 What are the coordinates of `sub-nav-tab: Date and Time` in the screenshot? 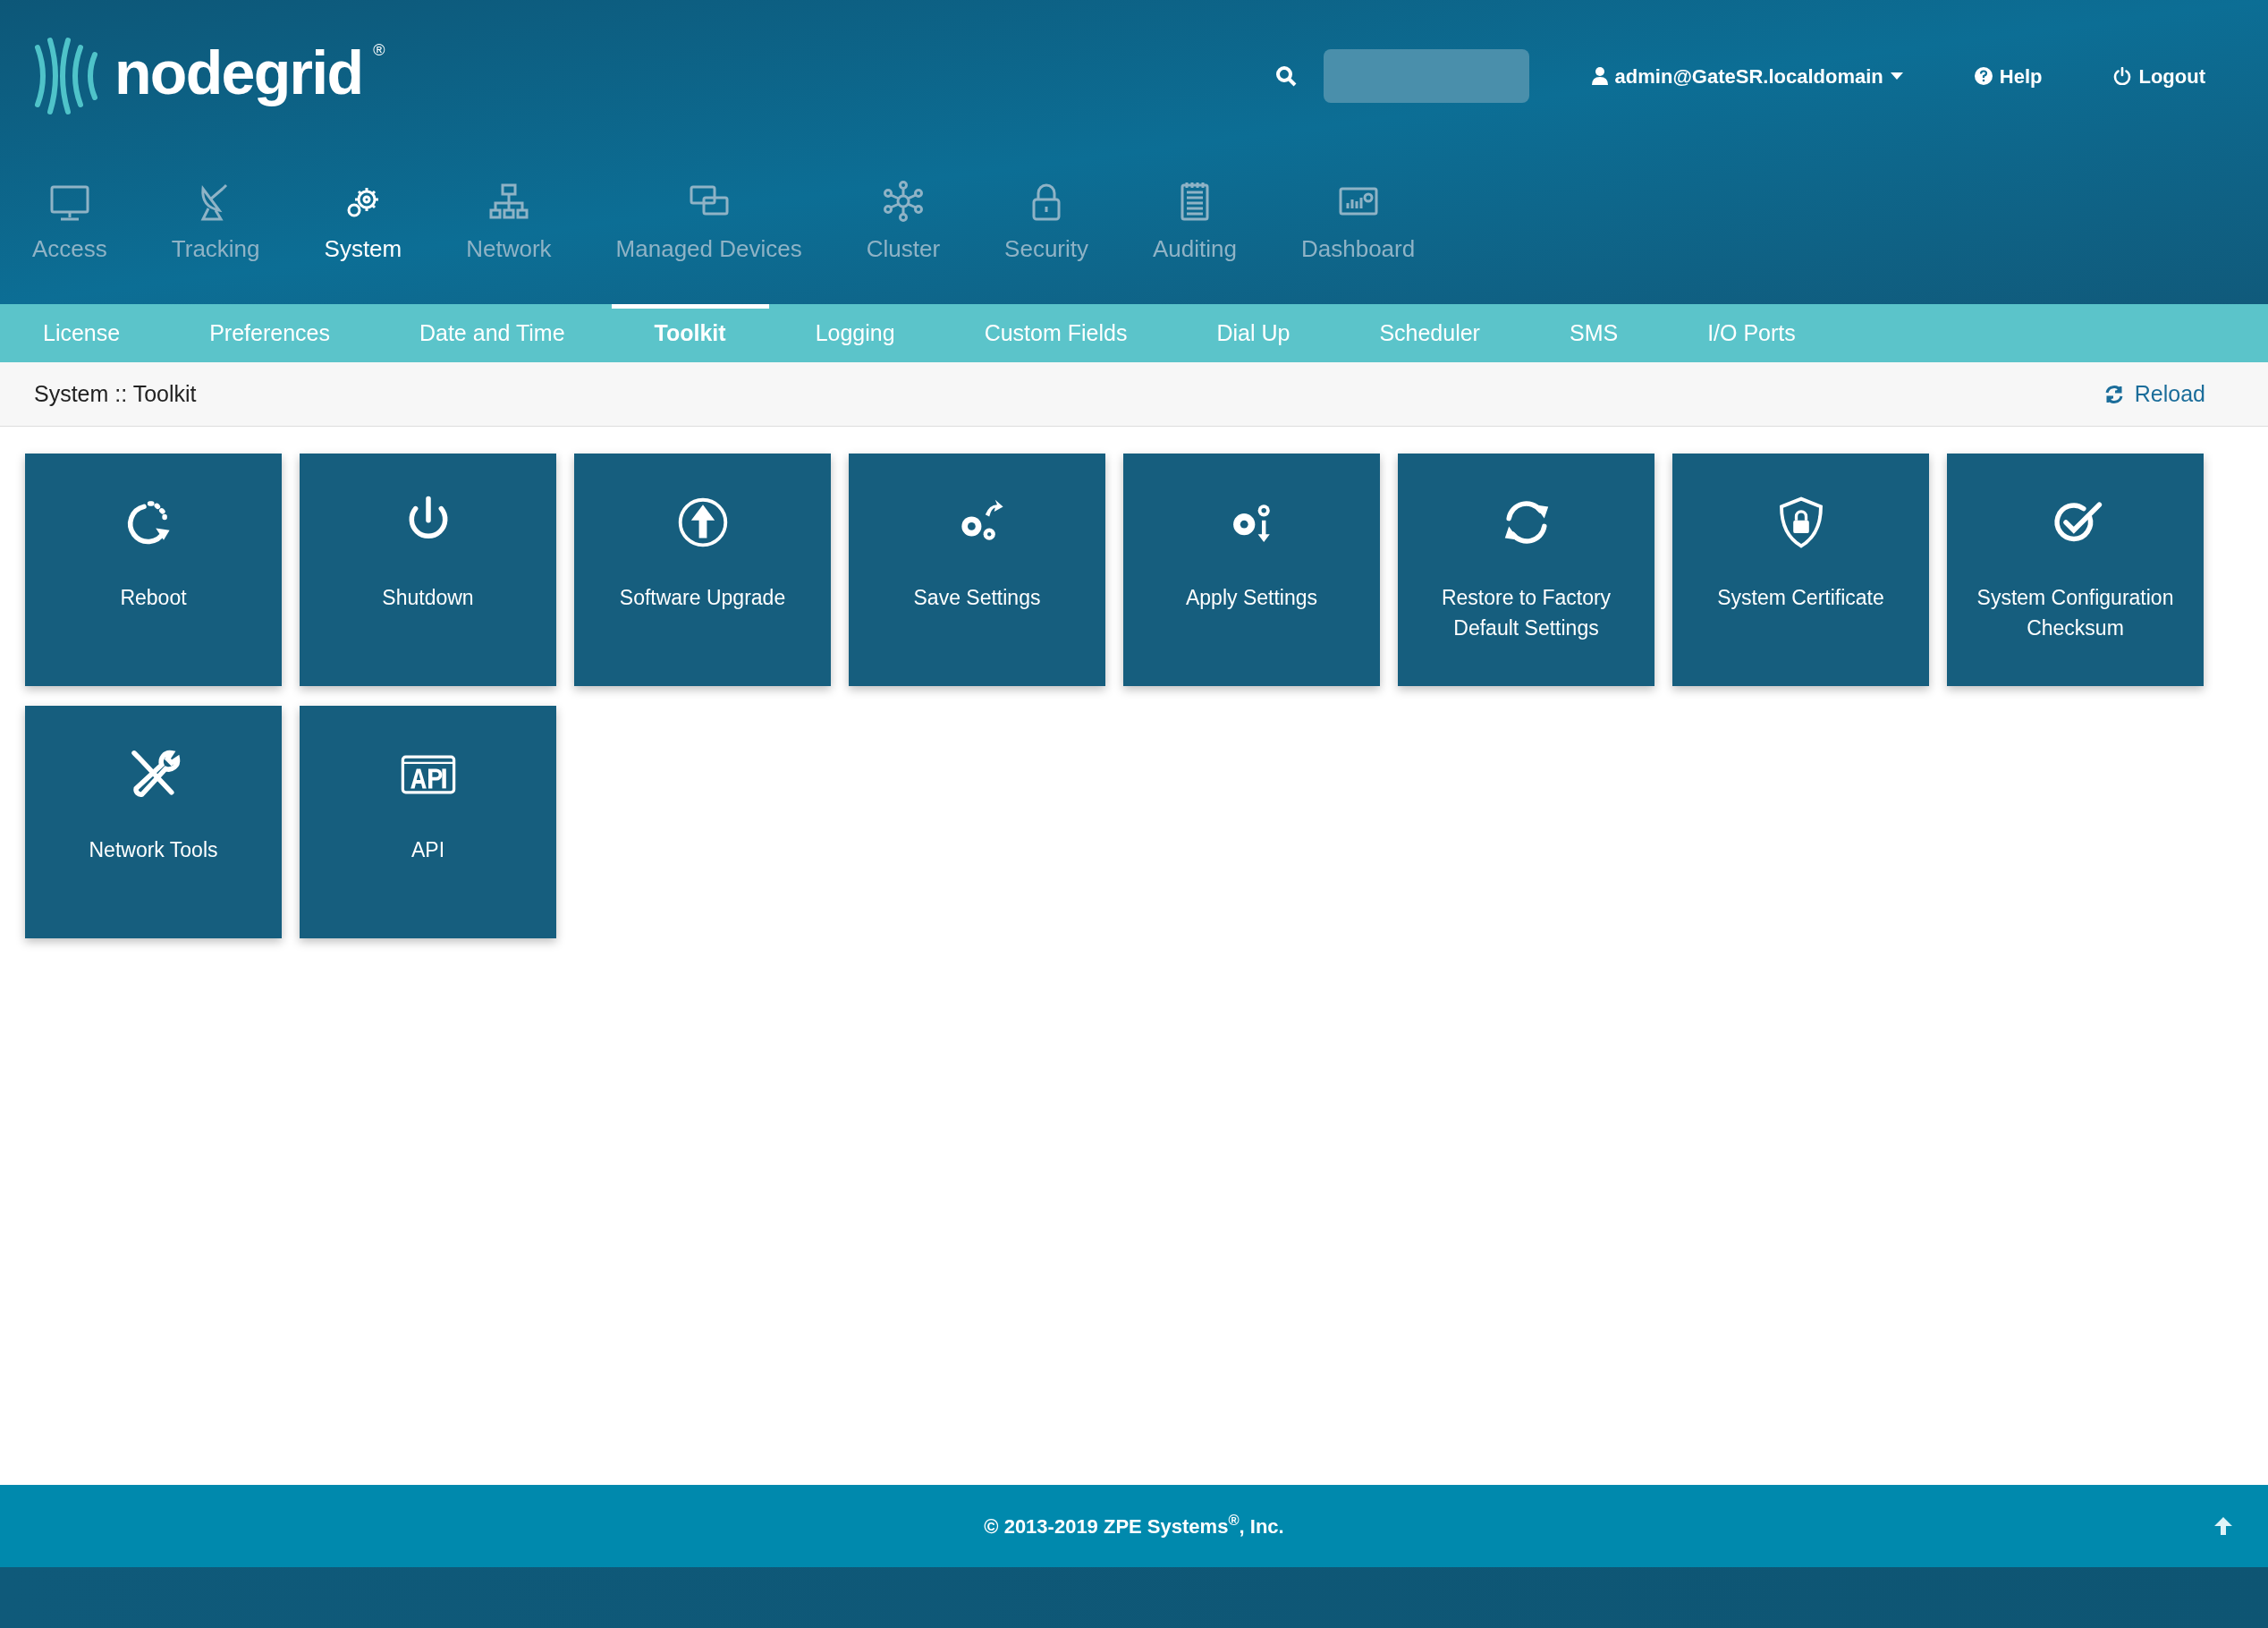 It's located at (492, 333).